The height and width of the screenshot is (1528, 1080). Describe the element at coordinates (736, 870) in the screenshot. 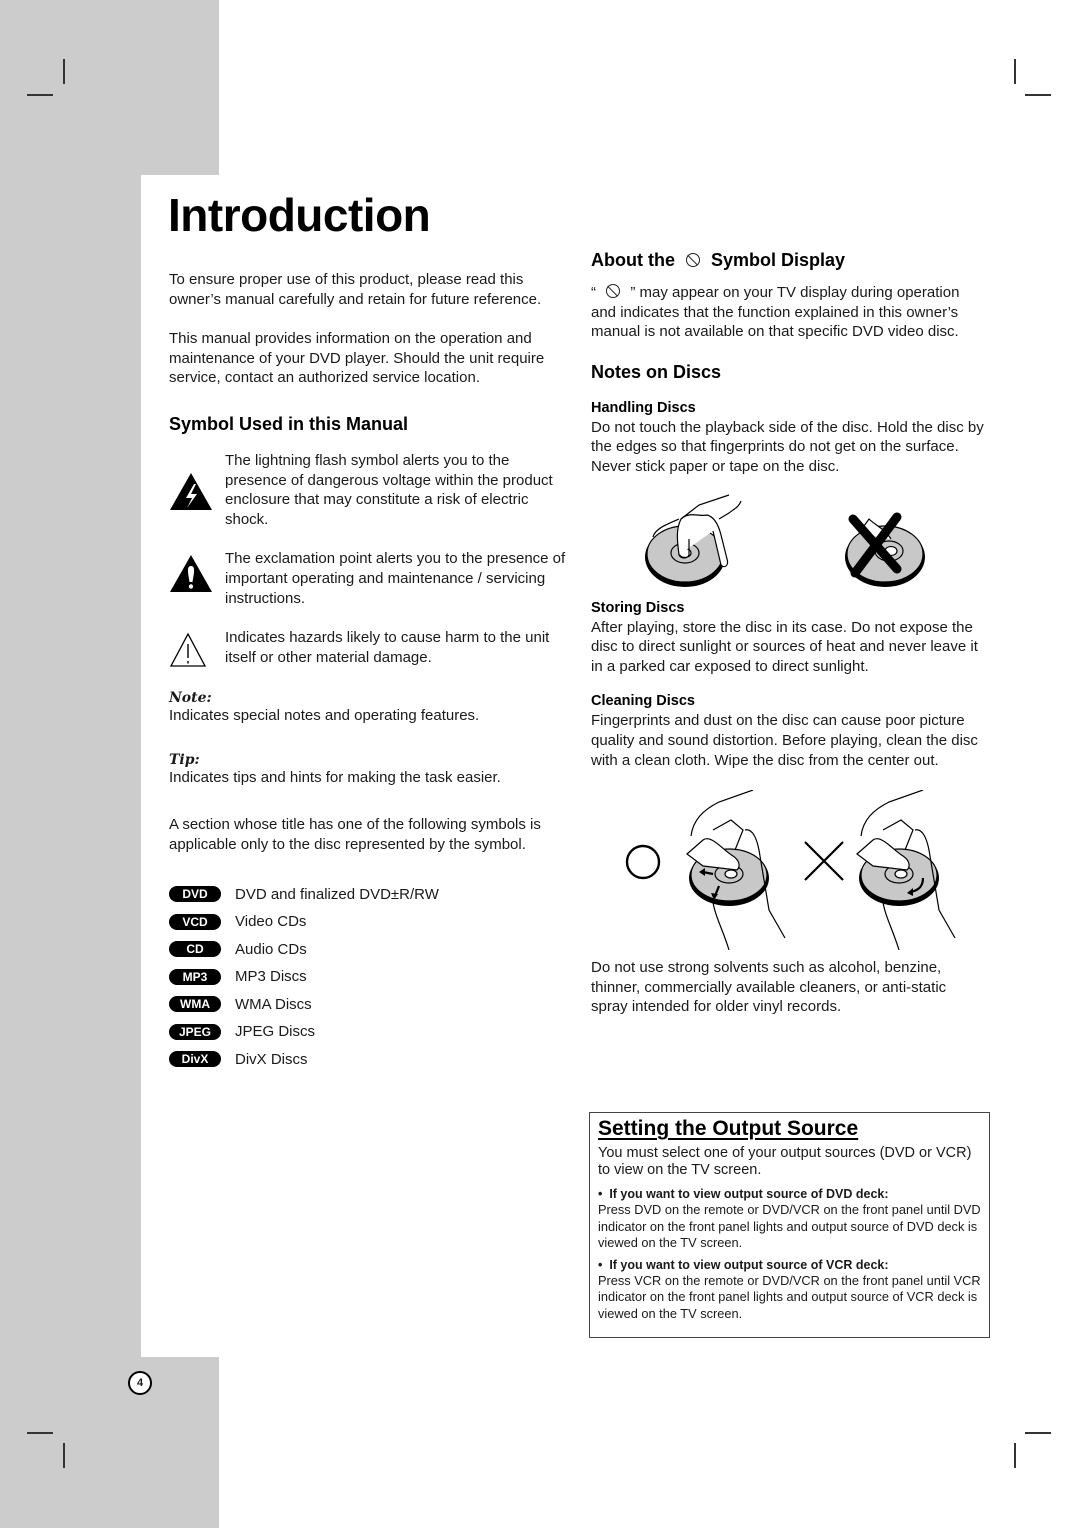

I see `wipe-center-out-illustration` at that location.